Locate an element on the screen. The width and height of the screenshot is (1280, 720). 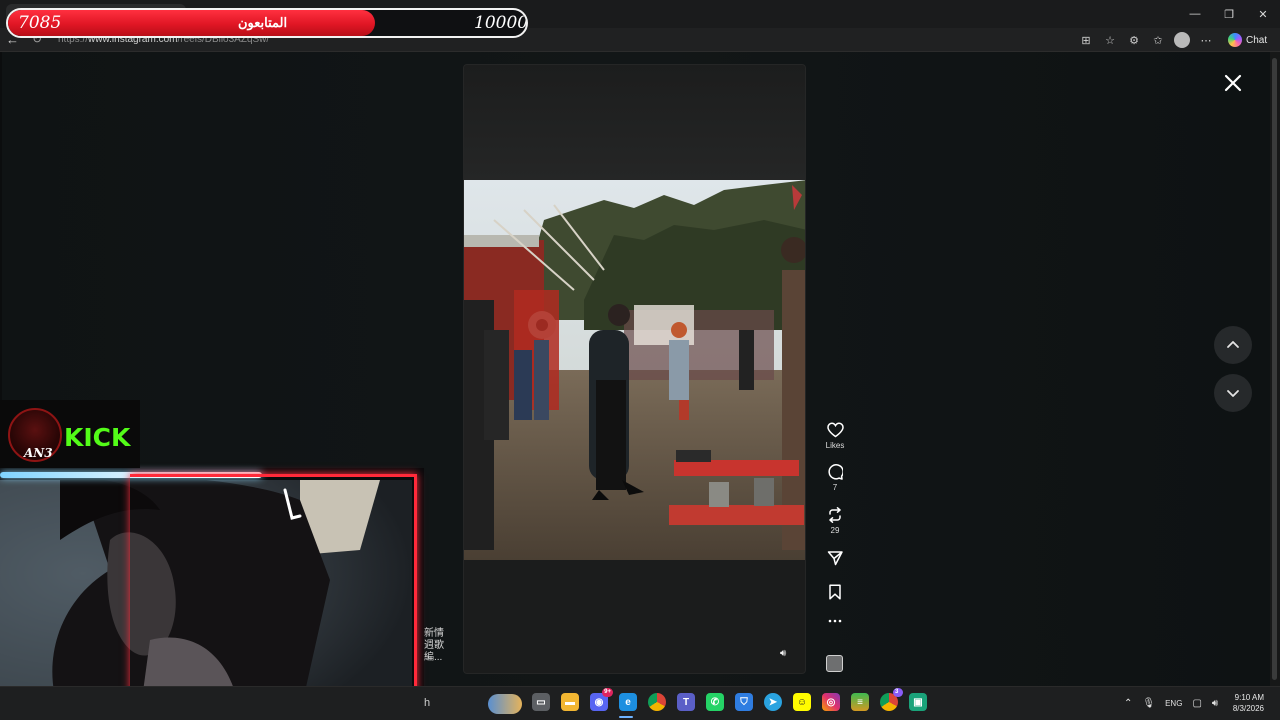
language-indicator: ENG is located at coordinates (1173, 703).